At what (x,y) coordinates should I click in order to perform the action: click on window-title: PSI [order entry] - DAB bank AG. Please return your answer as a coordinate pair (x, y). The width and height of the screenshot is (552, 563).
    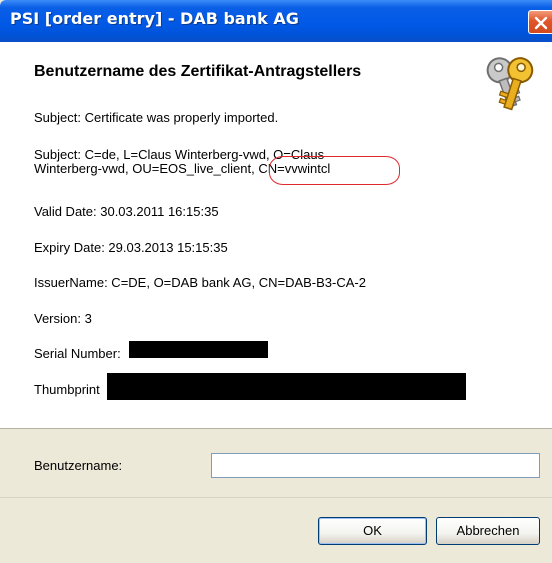
    Looking at the image, I should click on (154, 18).